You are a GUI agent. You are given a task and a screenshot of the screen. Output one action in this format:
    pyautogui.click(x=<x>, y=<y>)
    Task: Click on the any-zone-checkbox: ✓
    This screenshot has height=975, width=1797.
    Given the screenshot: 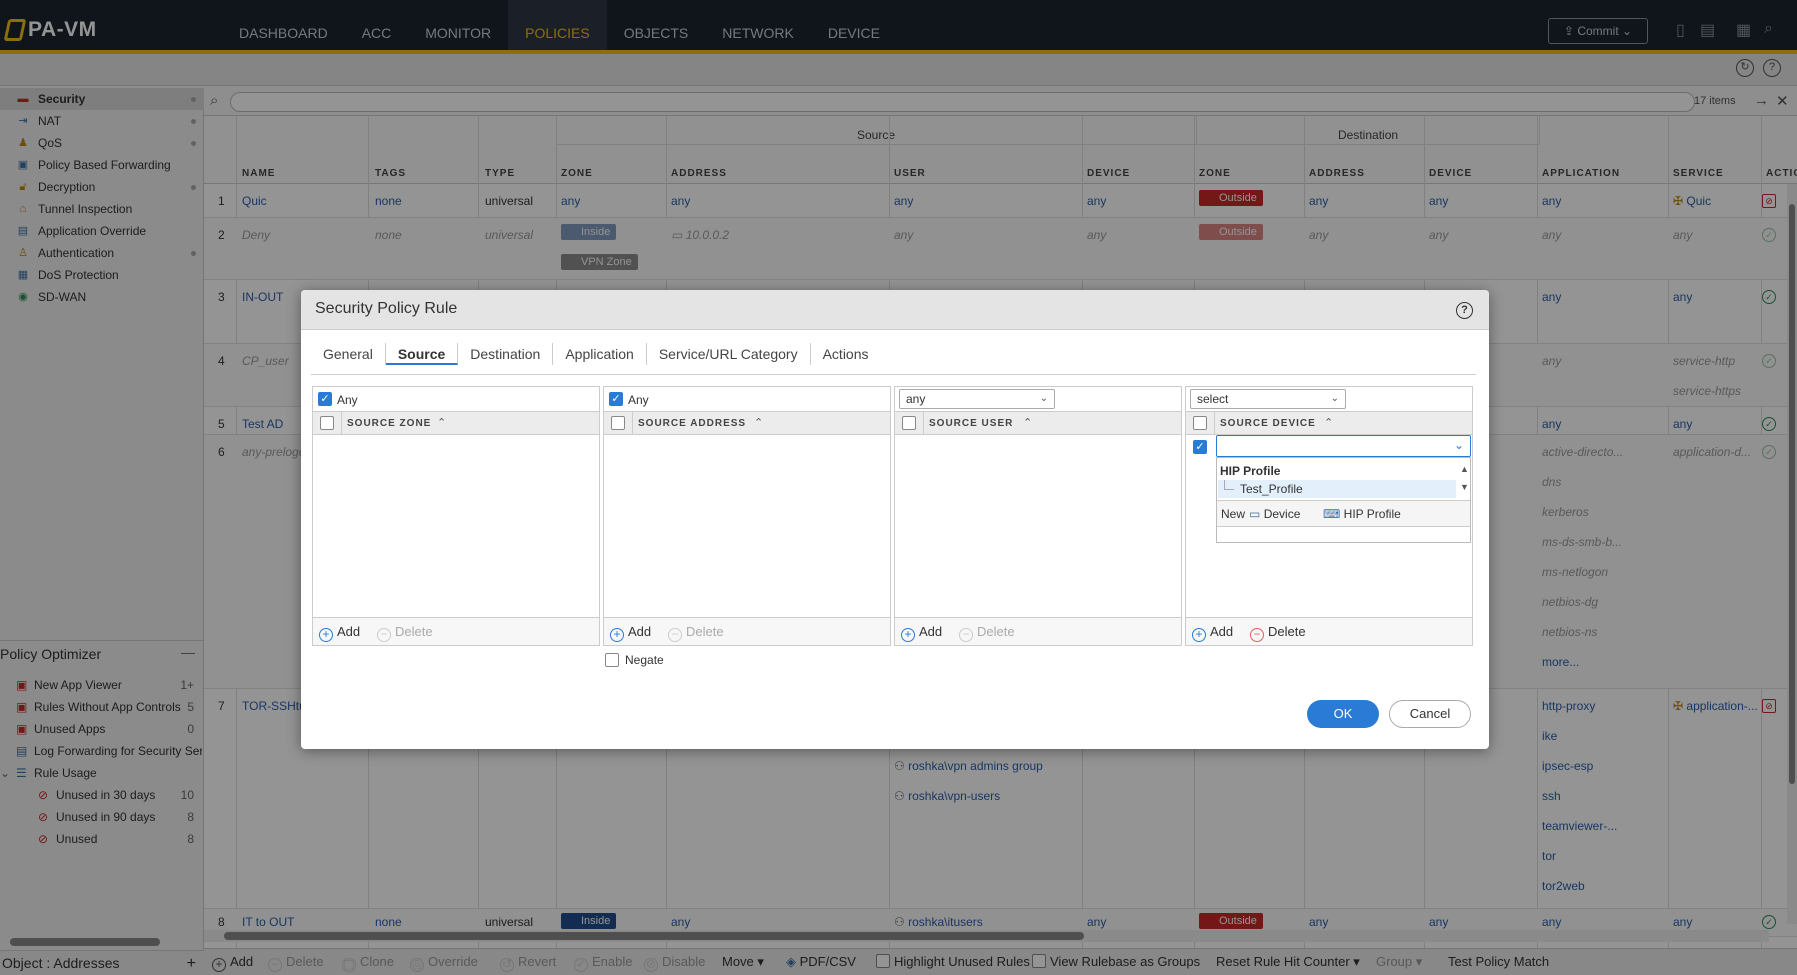 What is the action you would take?
    pyautogui.click(x=325, y=399)
    